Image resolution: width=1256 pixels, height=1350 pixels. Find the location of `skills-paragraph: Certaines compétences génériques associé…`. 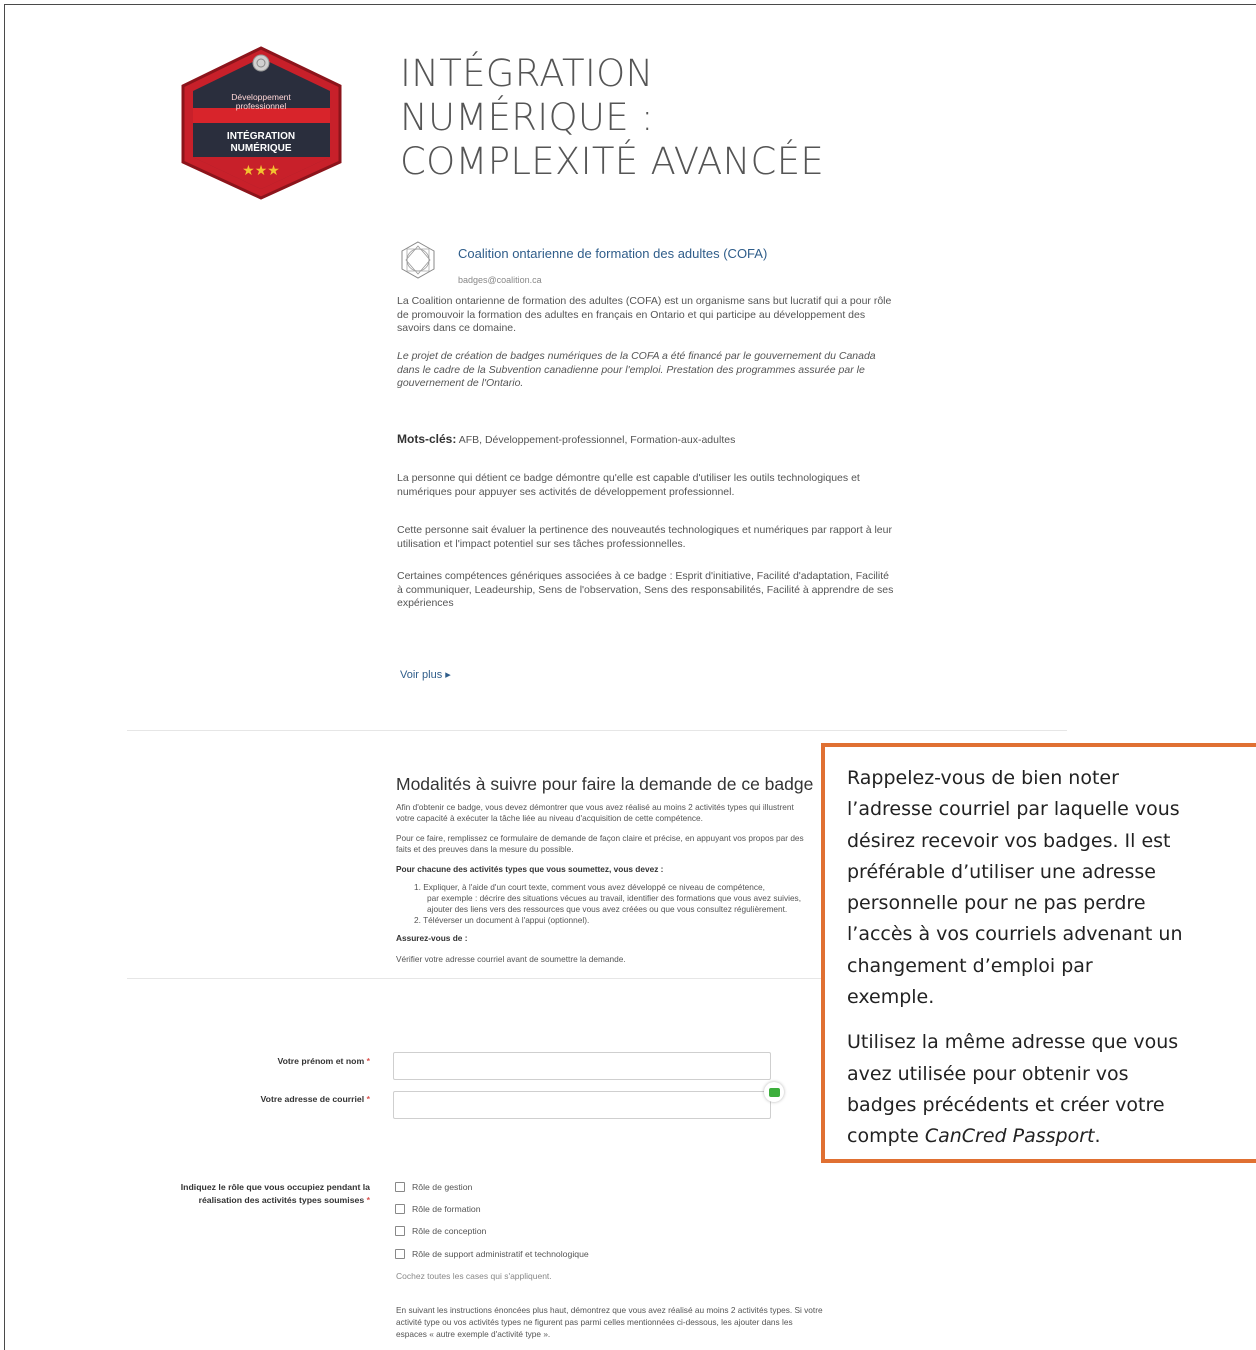

skills-paragraph: Certaines compétences génériques associé… is located at coordinates (645, 590).